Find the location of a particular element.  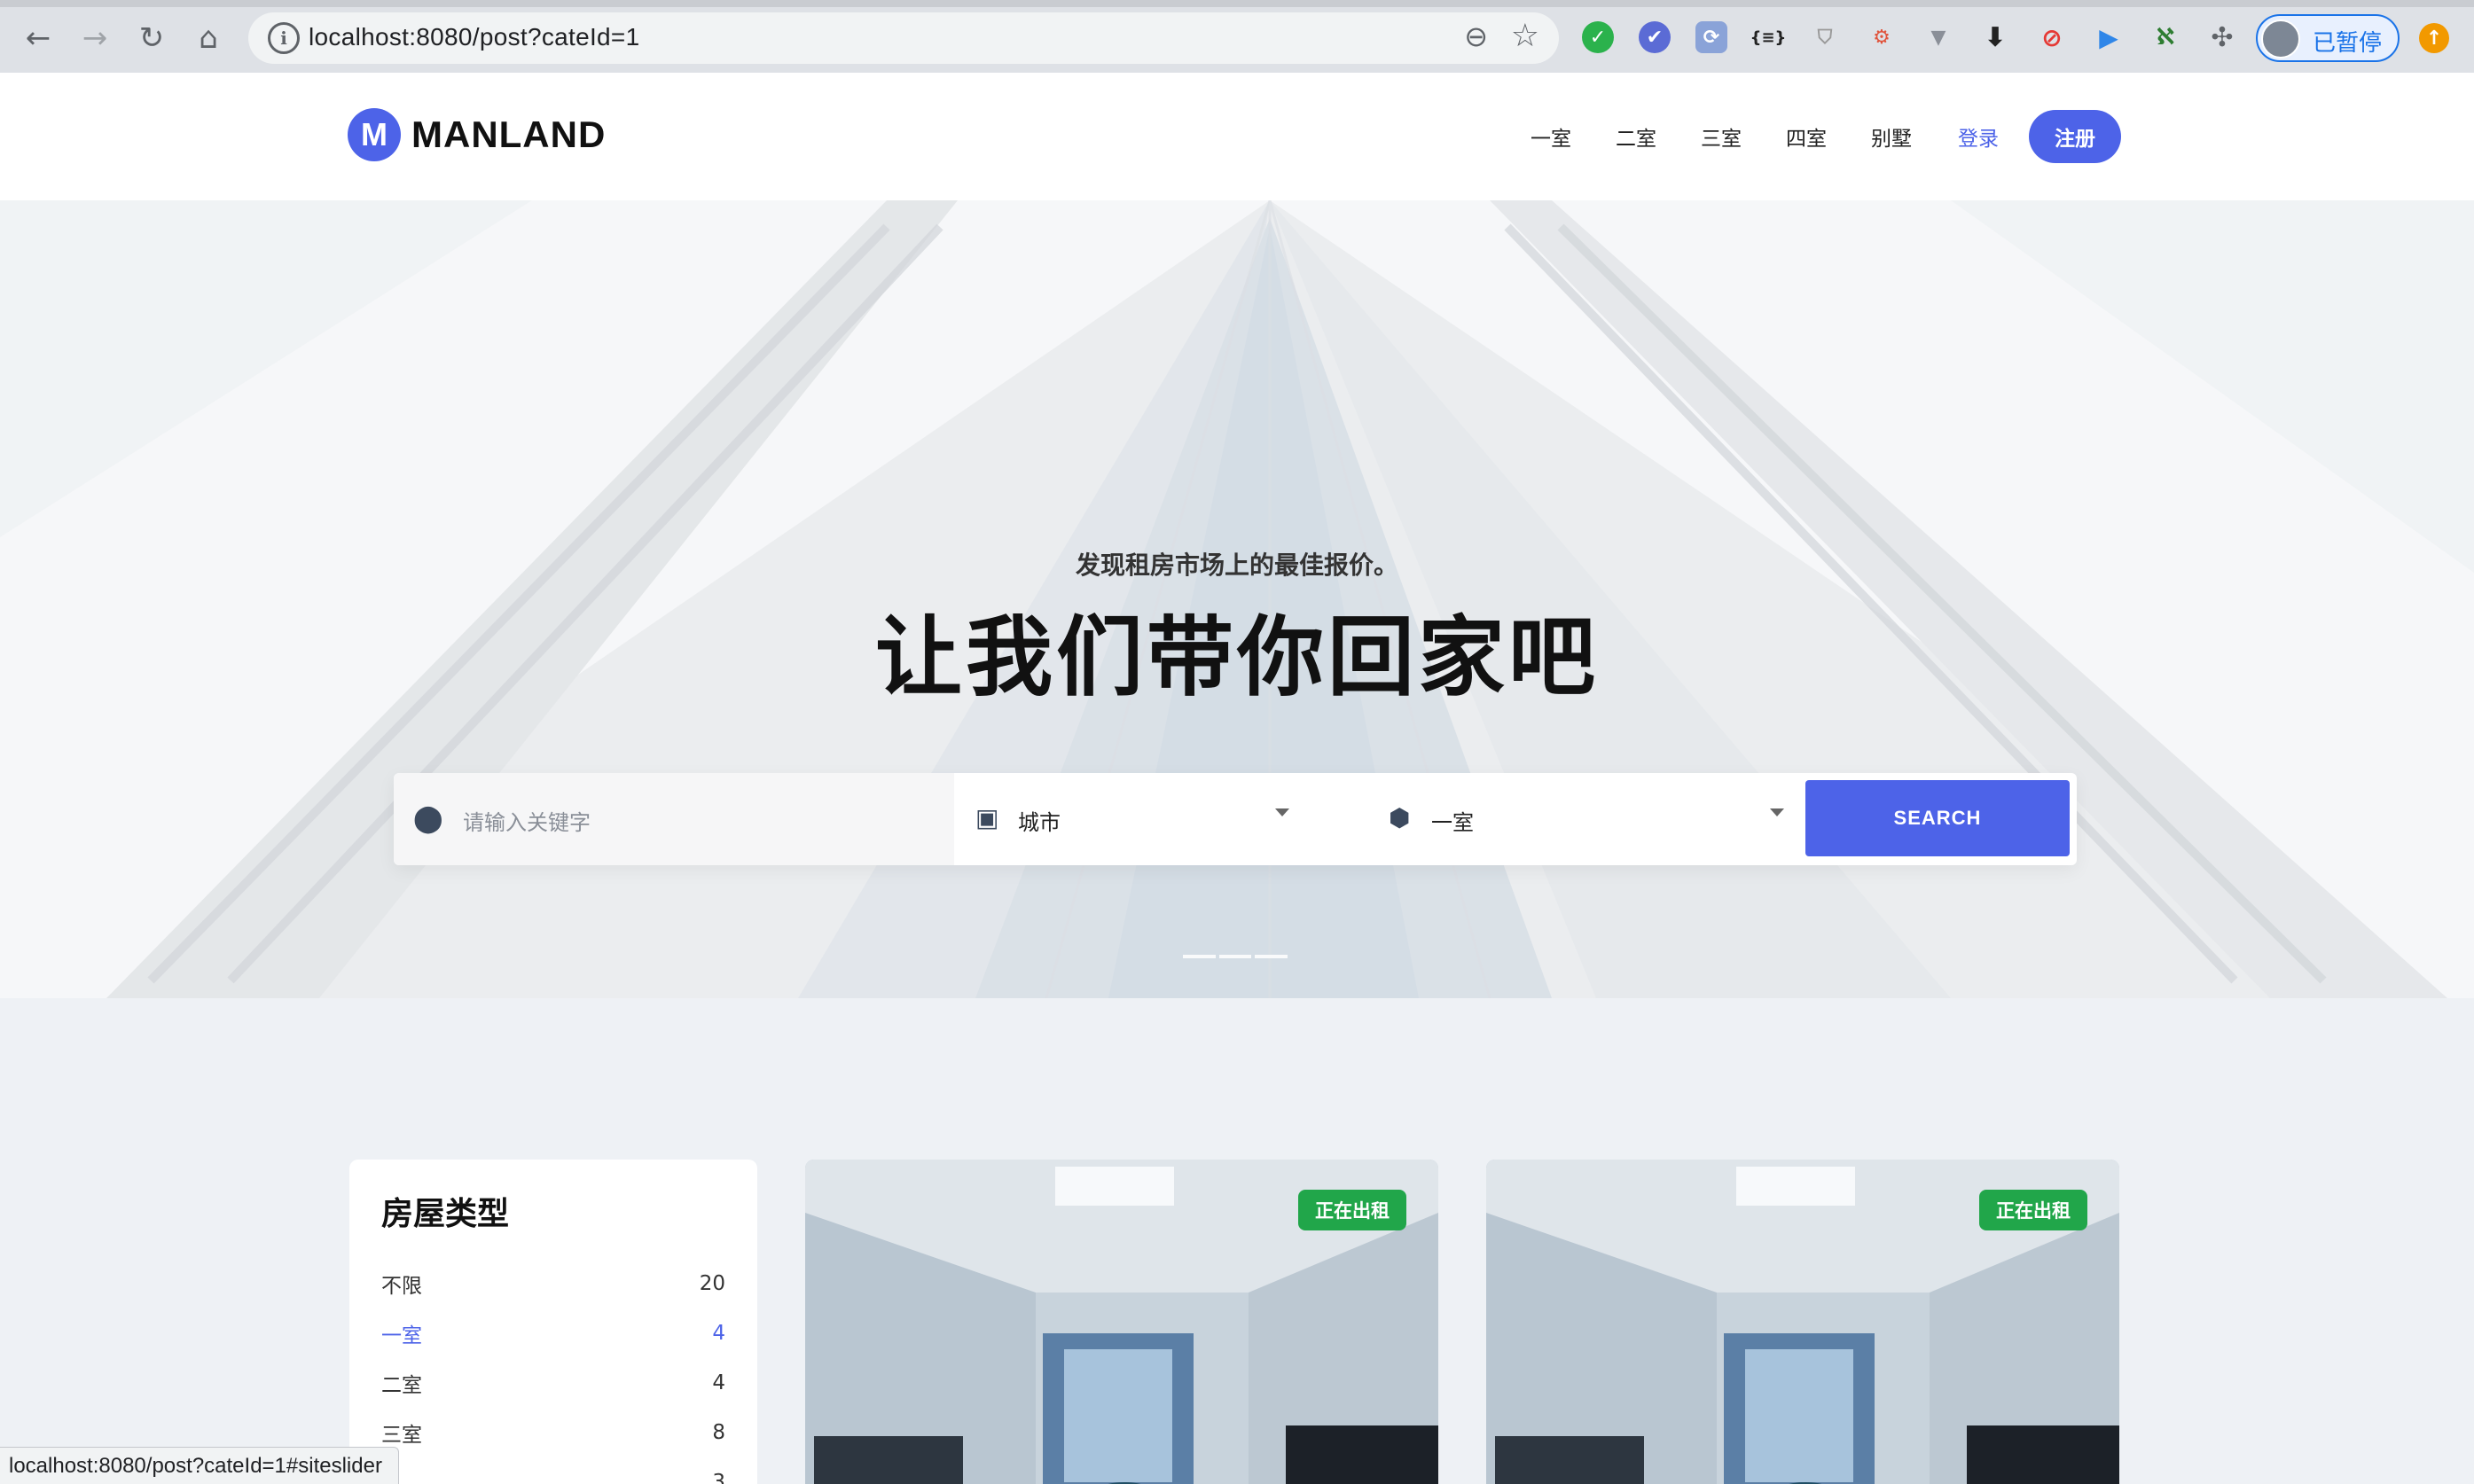

extension-shield-icon: ⛉ is located at coordinates (1825, 37).